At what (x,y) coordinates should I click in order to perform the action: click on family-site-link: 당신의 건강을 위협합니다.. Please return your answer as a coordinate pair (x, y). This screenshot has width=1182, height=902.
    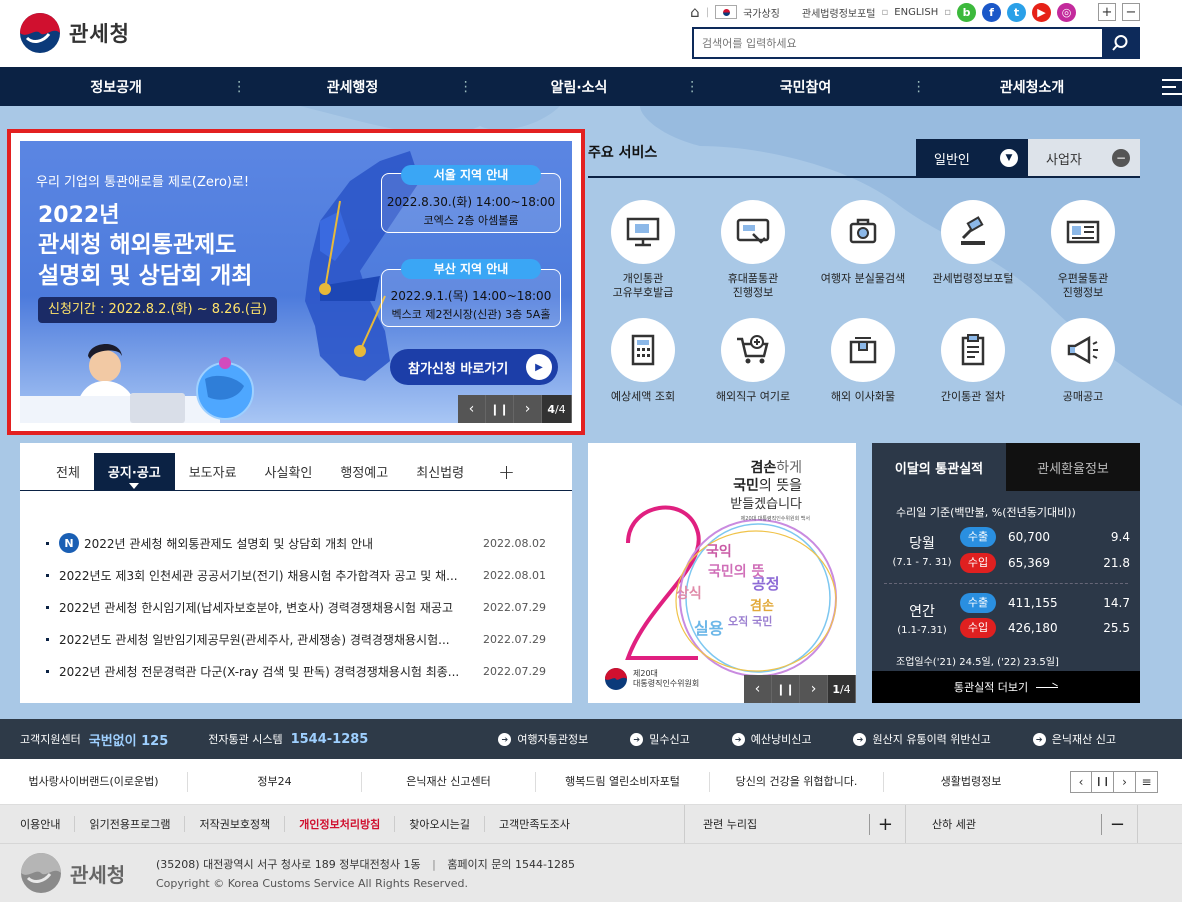
    Looking at the image, I should click on (797, 781).